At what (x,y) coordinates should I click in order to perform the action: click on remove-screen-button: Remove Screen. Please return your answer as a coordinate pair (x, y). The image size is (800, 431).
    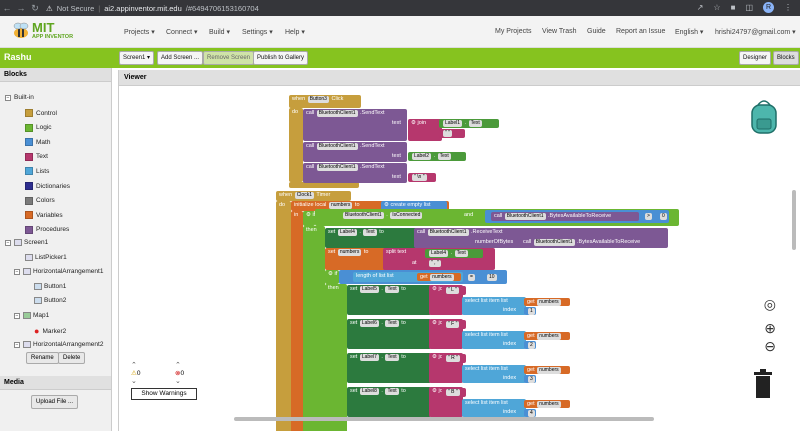
    Looking at the image, I should click on (229, 58).